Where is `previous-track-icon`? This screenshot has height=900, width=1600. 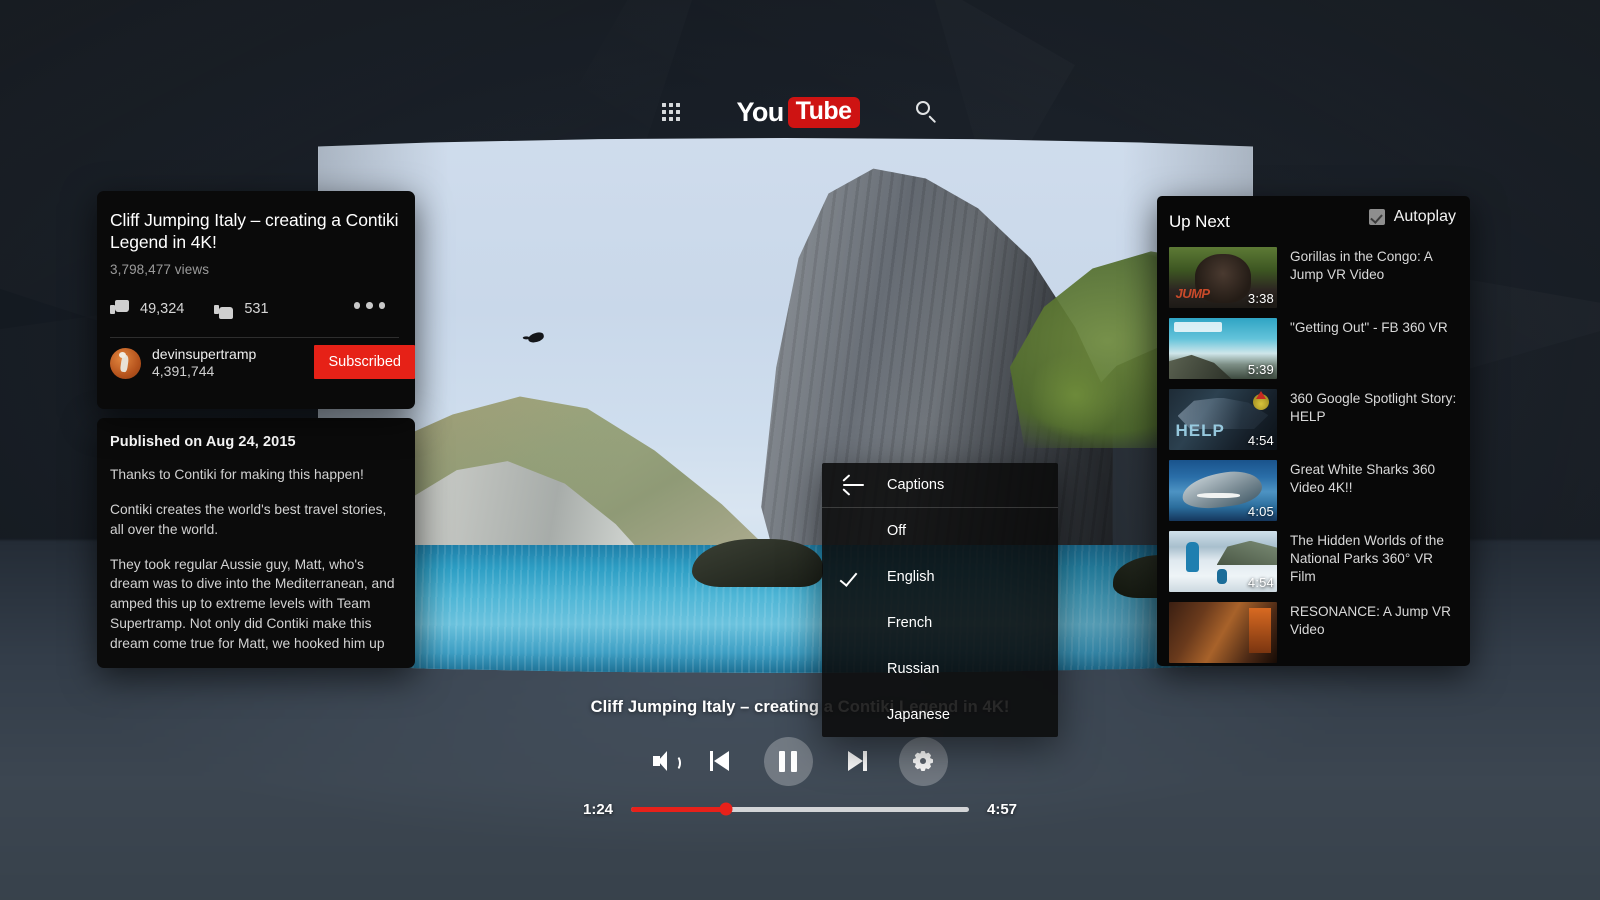 previous-track-icon is located at coordinates (720, 761).